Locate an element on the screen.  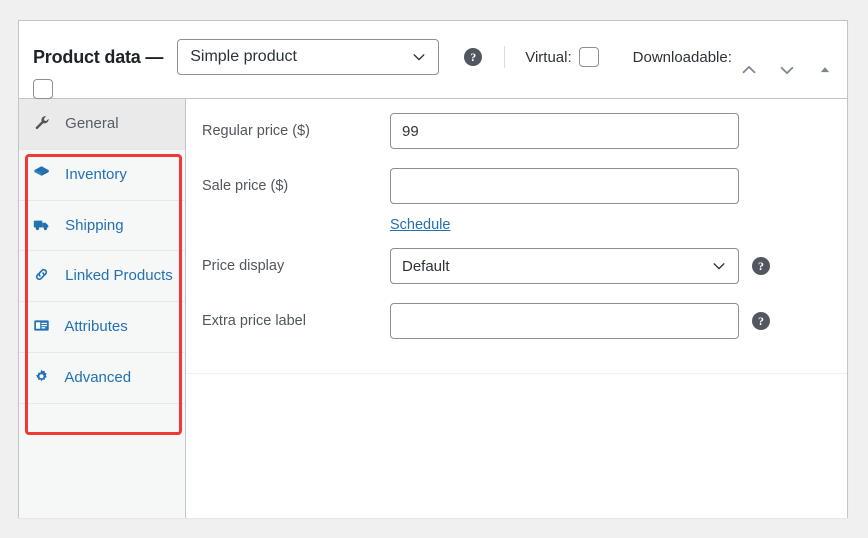
product-type-select: Simple product is located at coordinates (308, 57).